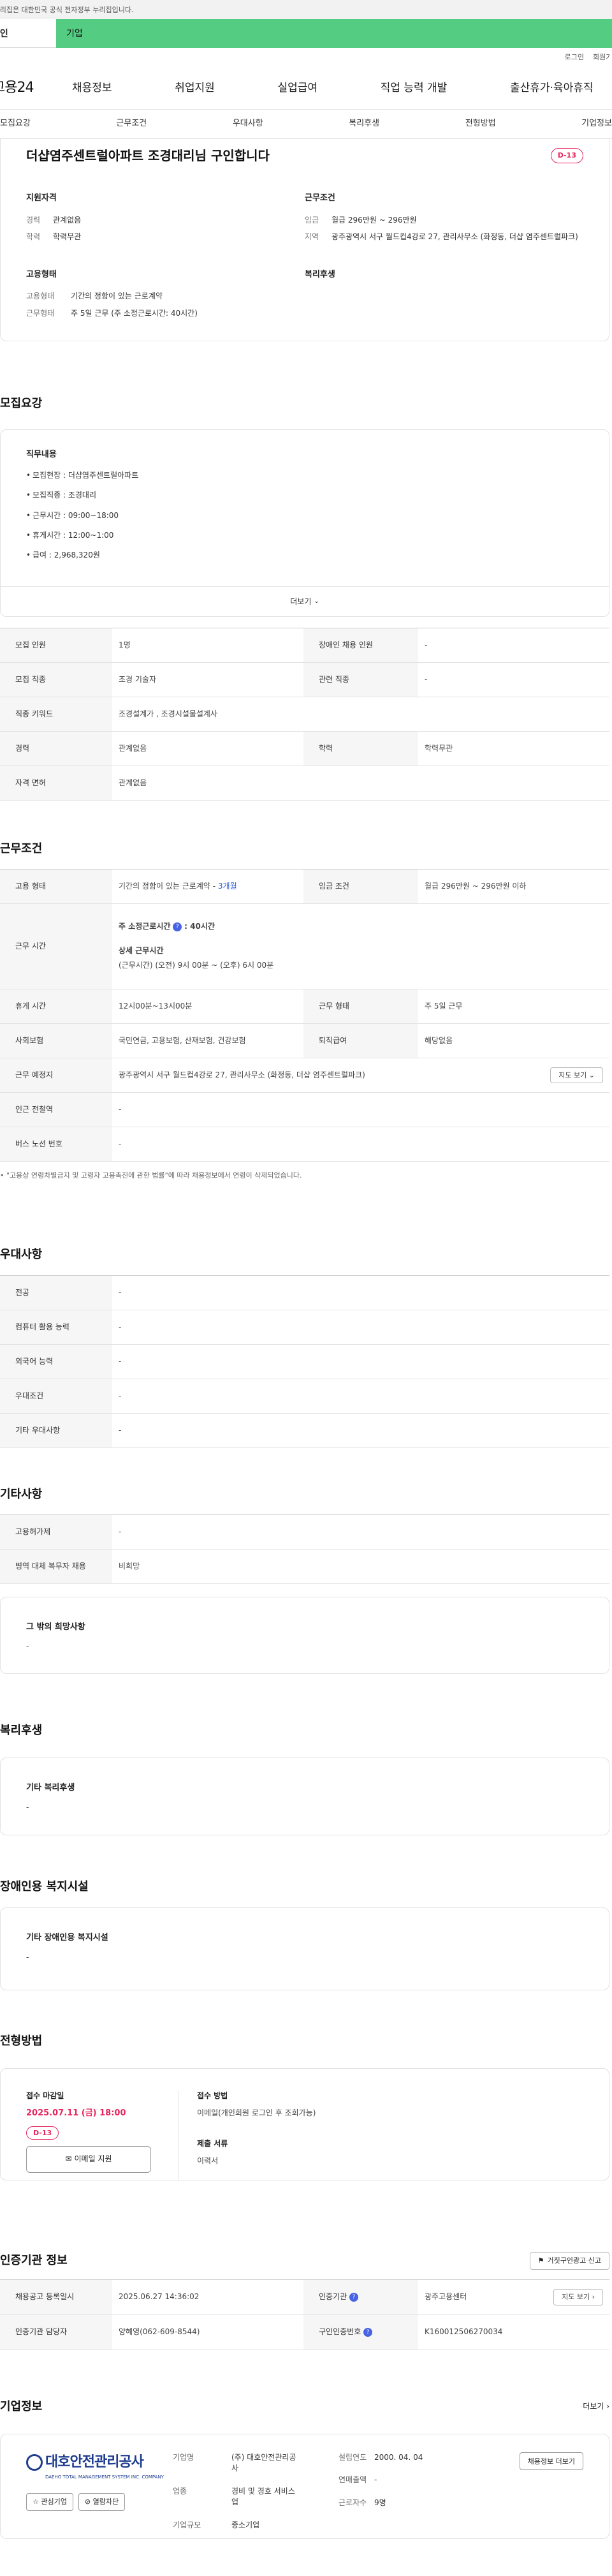  I want to click on tab-conditions: 근무조건, so click(131, 124).